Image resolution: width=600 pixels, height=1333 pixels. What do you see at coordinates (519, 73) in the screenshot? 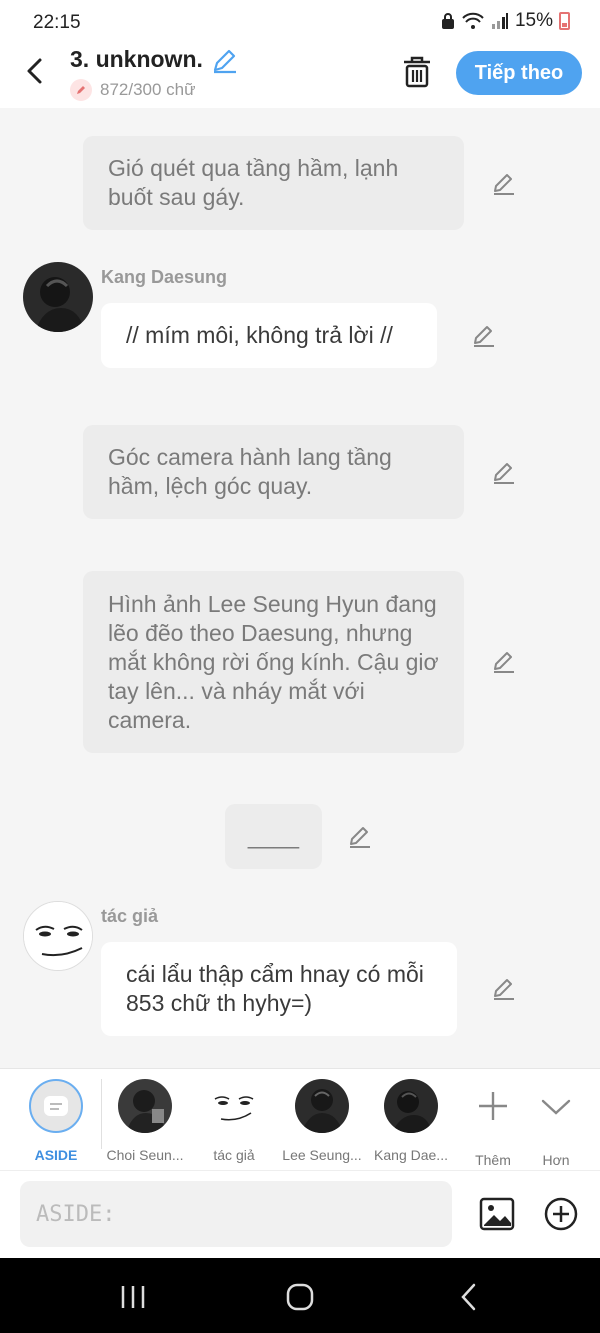
I see `next-button: Tiếp theo` at bounding box center [519, 73].